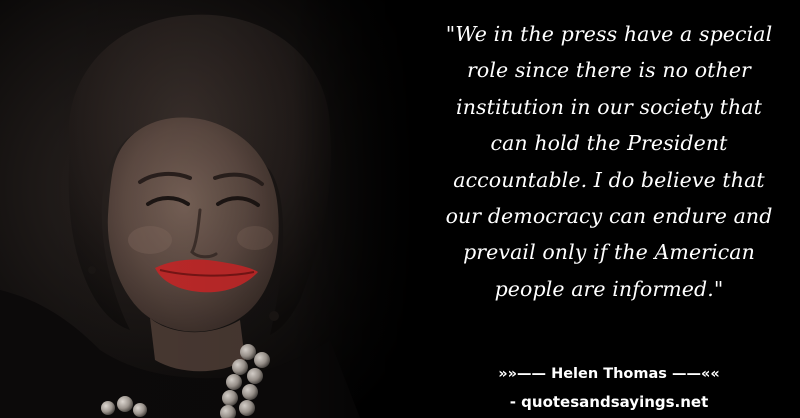 Image resolution: width=800 pixels, height=418 pixels. I want to click on quote-line: people are informed.", so click(609, 288).